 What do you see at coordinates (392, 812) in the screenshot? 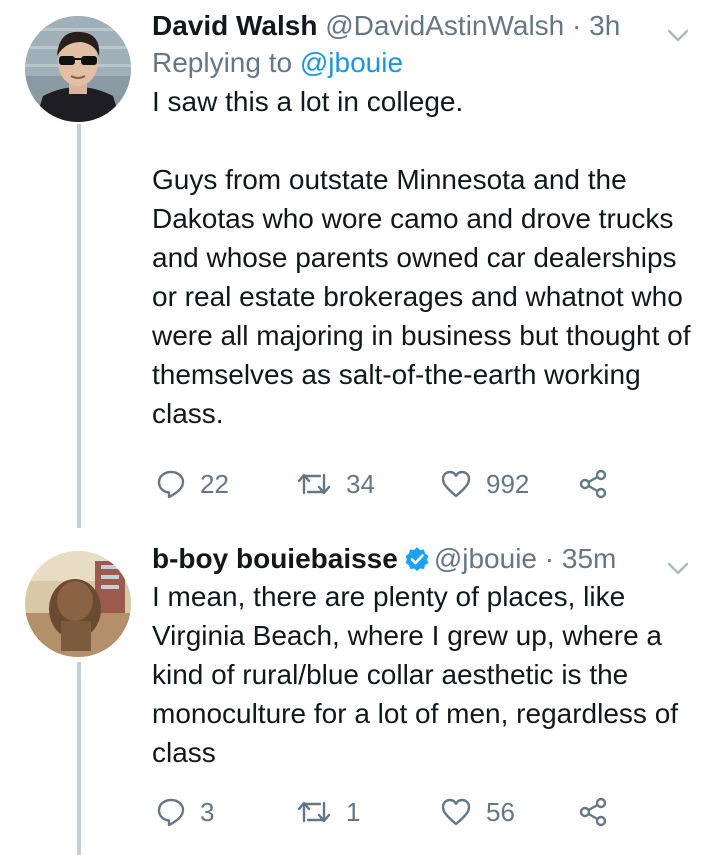
I see `tweet-actions: 3 1 56` at bounding box center [392, 812].